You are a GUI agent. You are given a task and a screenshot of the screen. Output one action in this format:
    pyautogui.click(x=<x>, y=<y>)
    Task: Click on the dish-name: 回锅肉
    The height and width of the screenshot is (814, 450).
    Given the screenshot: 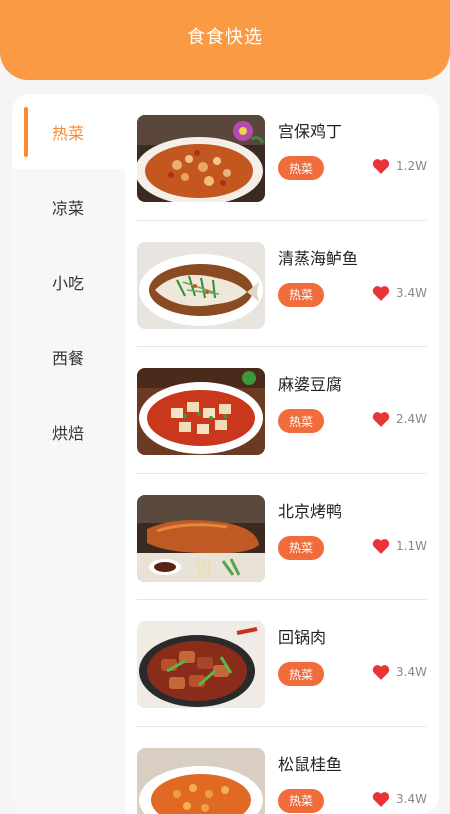 What is the action you would take?
    pyautogui.click(x=302, y=636)
    